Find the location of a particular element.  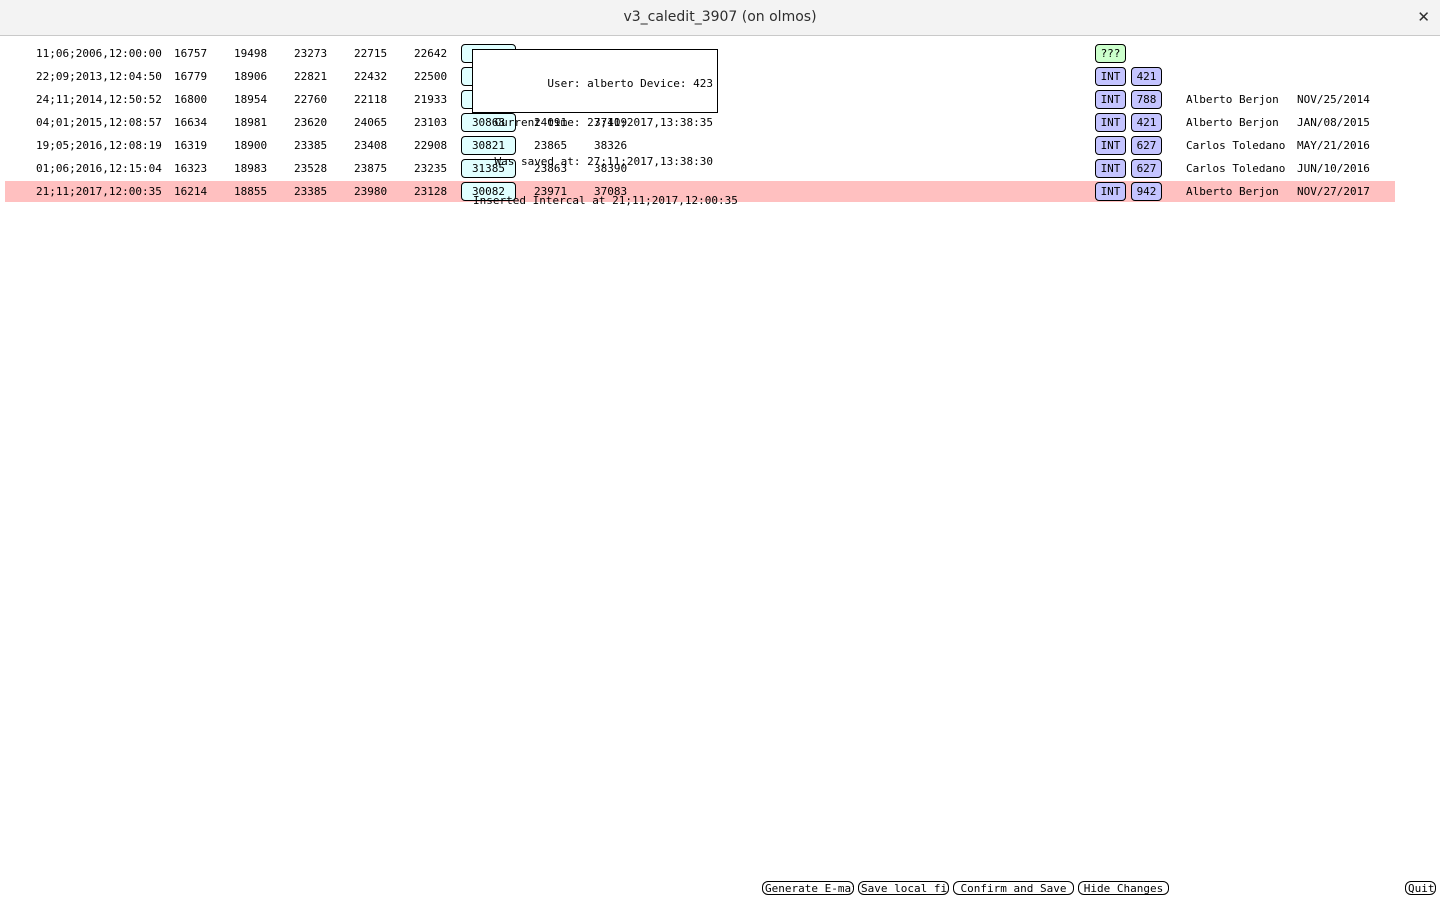

value-cell-5: 23128 is located at coordinates (431, 191).